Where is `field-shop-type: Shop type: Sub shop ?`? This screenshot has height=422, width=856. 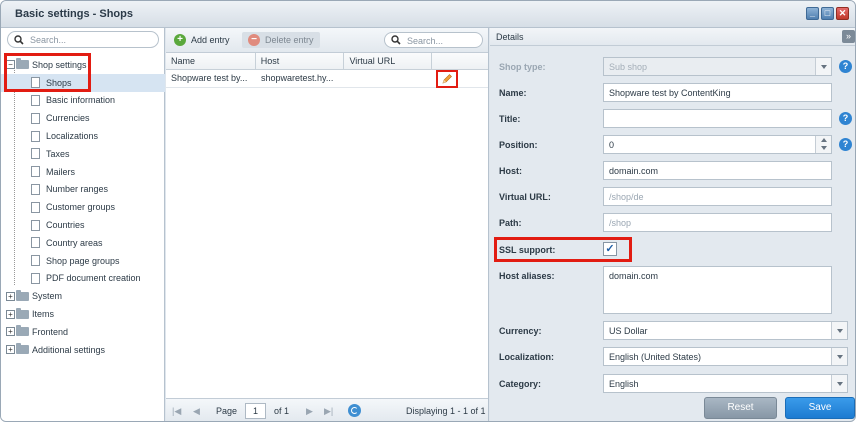
field-shop-type: Shop type: Sub shop ? is located at coordinates (672, 68).